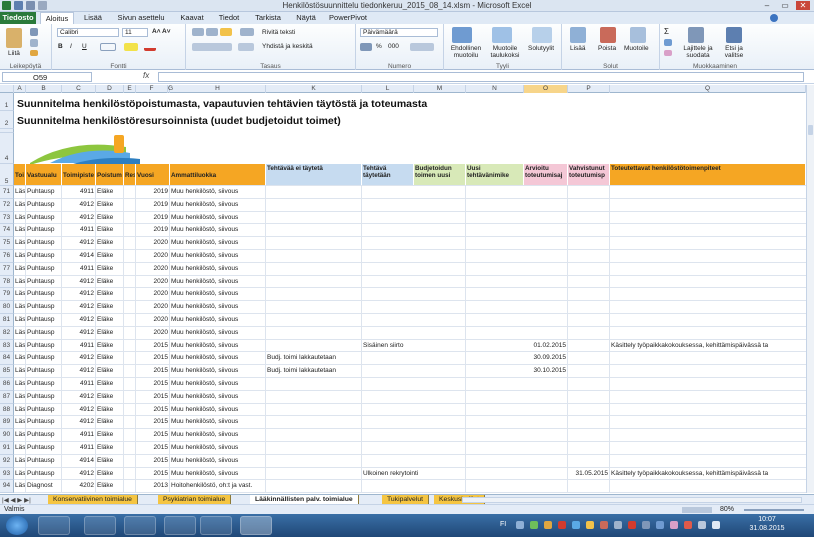 This screenshot has width=814, height=537. Describe the element at coordinates (7, 461) in the screenshot. I see `row-header: 92` at that location.